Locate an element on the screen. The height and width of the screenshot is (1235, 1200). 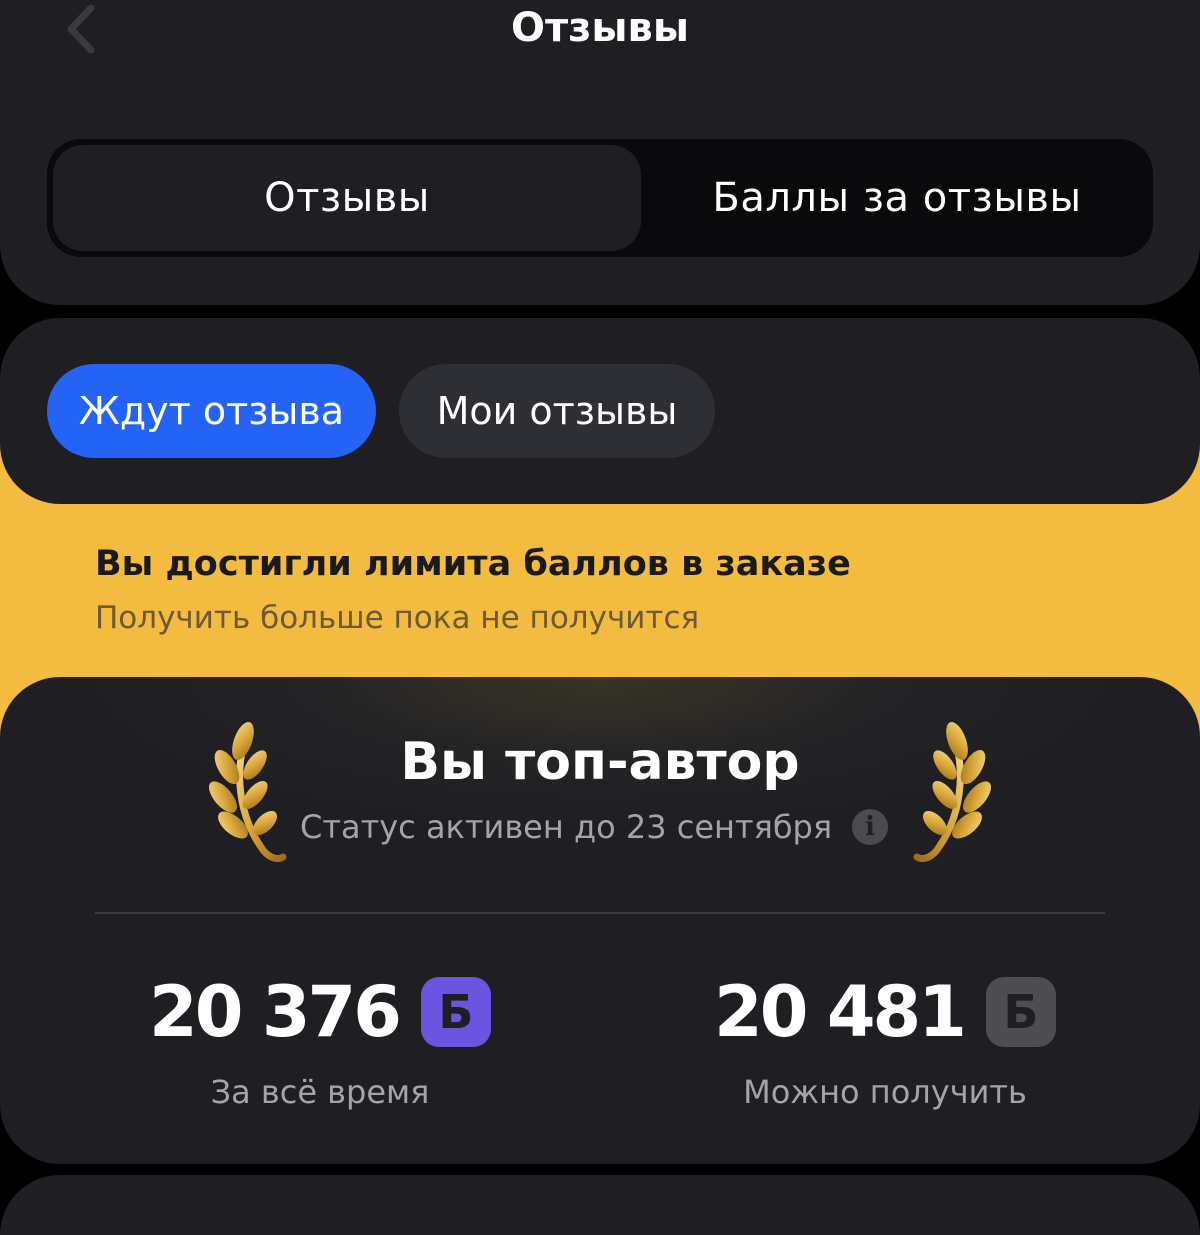
divider is located at coordinates (600, 913).